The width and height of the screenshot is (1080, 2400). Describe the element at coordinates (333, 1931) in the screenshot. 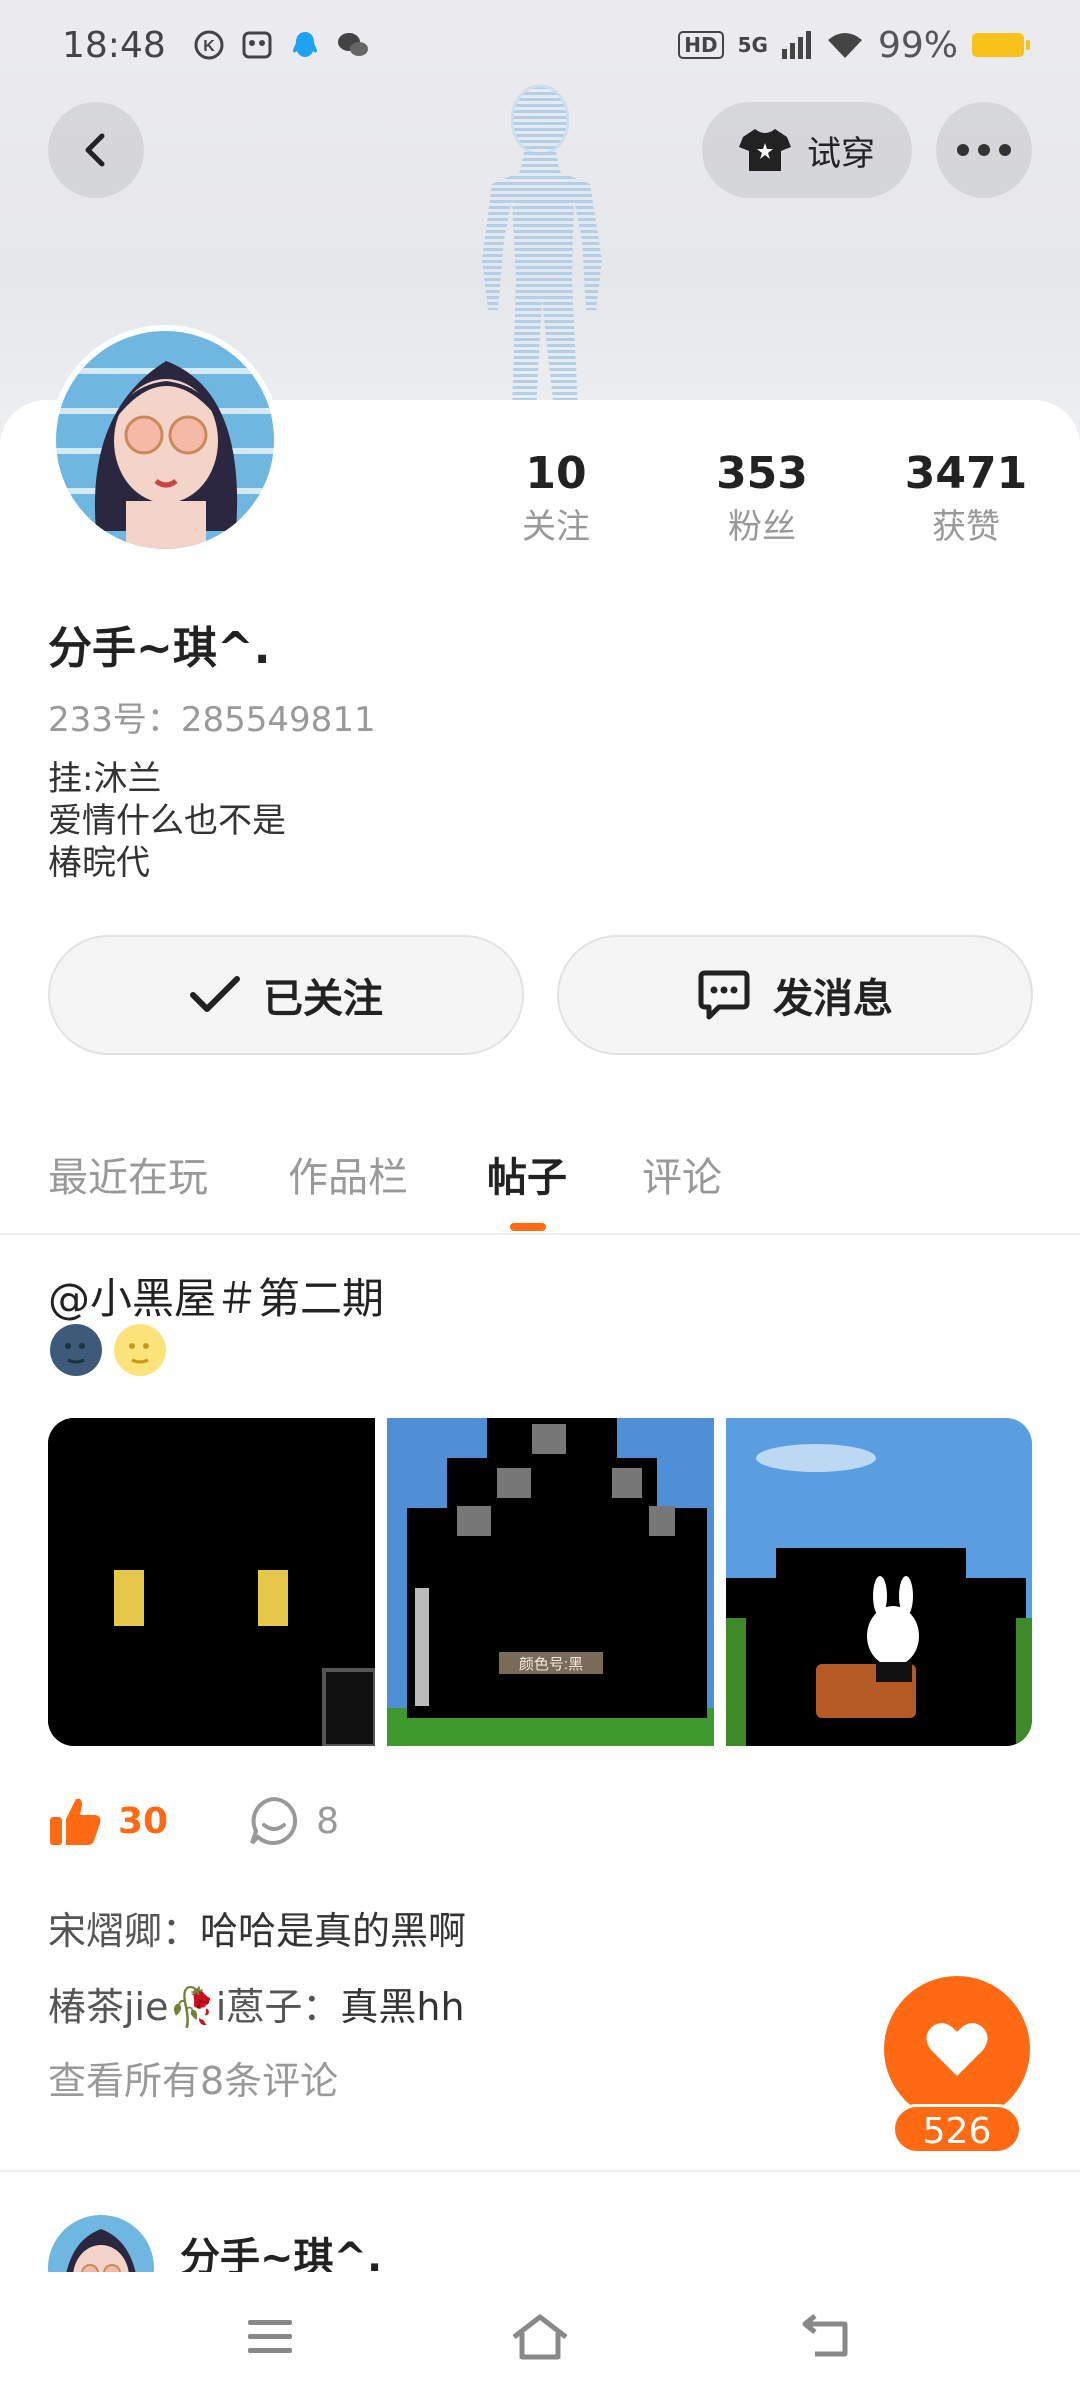

I see `comment-text: 哈哈是真的黑啊` at that location.